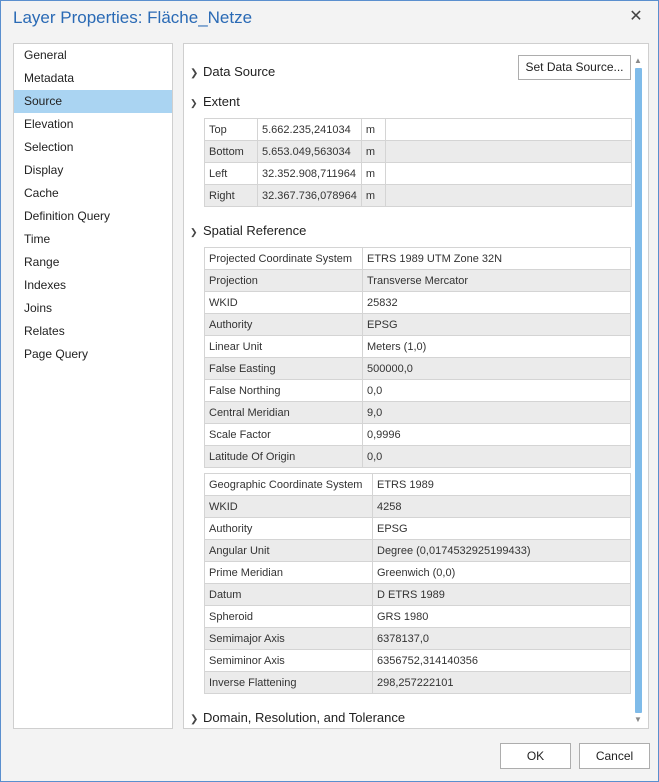 Image resolution: width=659 pixels, height=782 pixels. What do you see at coordinates (496, 280) in the screenshot?
I see `projected-property-value: Transverse Mercator` at bounding box center [496, 280].